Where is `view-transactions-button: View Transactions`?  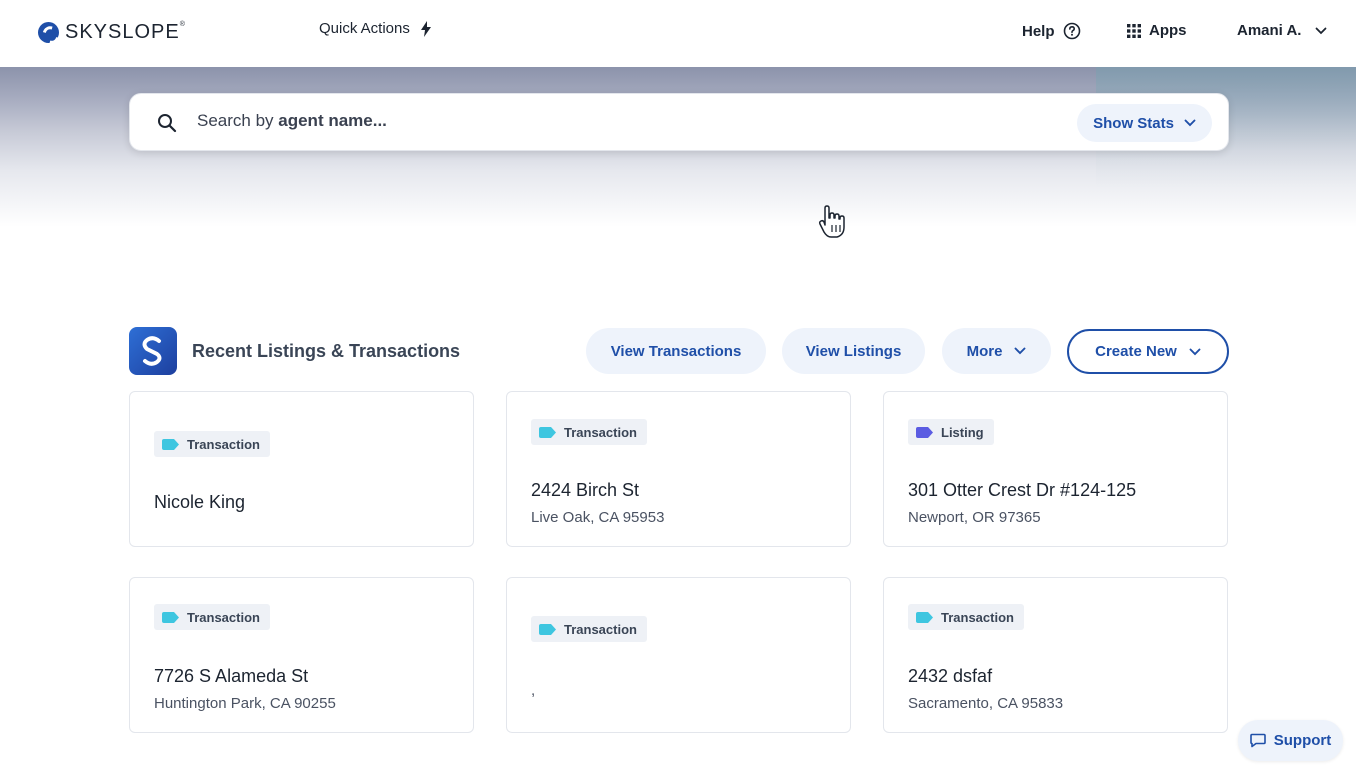 view-transactions-button: View Transactions is located at coordinates (676, 351).